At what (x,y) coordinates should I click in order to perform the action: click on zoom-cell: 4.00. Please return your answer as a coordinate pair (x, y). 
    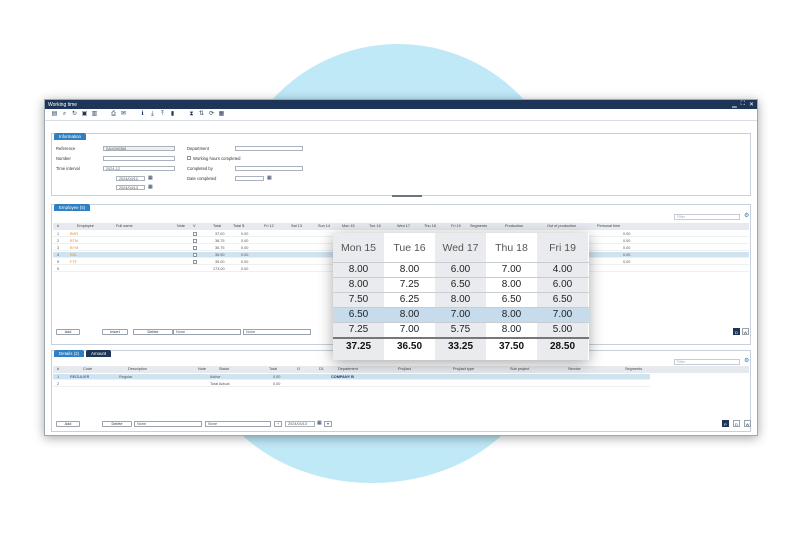
    Looking at the image, I should click on (562, 269).